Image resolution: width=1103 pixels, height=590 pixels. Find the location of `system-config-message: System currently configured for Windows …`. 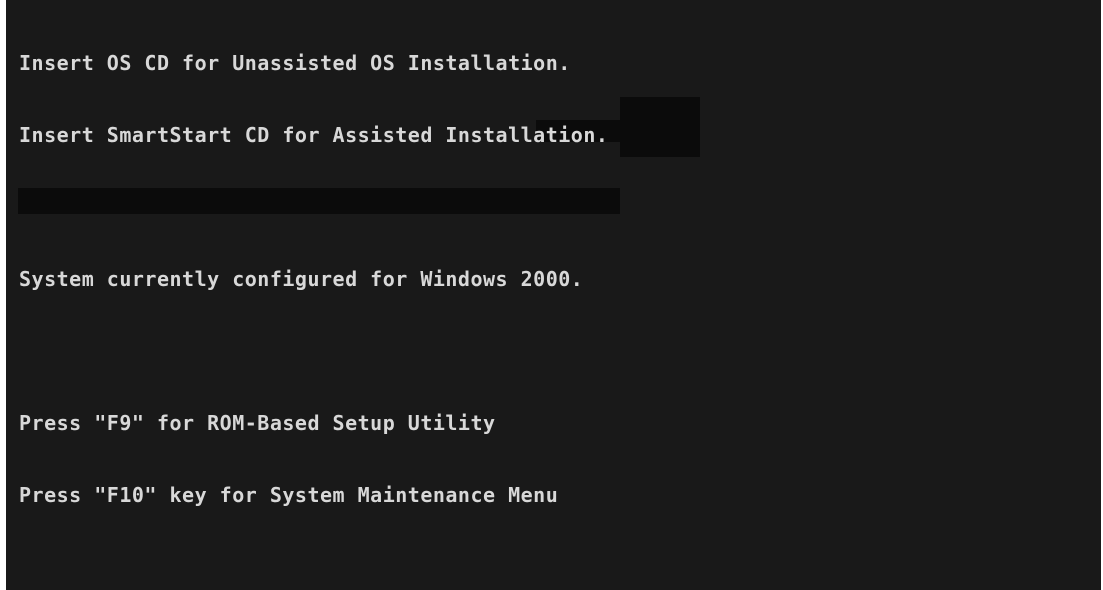

system-config-message: System currently configured for Windows … is located at coordinates (301, 279).